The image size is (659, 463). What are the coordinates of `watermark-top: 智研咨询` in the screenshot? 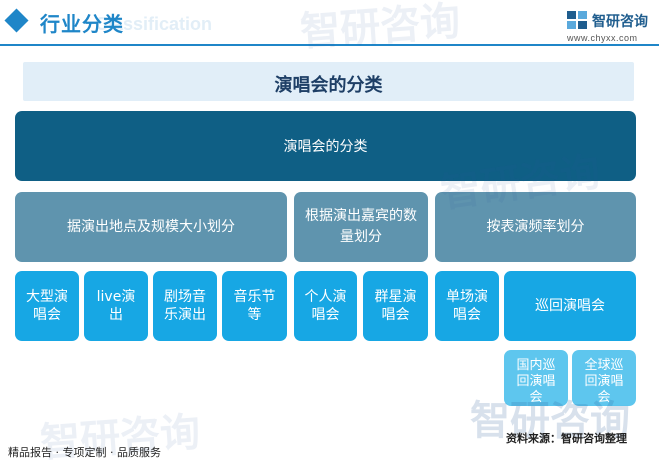 It's located at (380, 28).